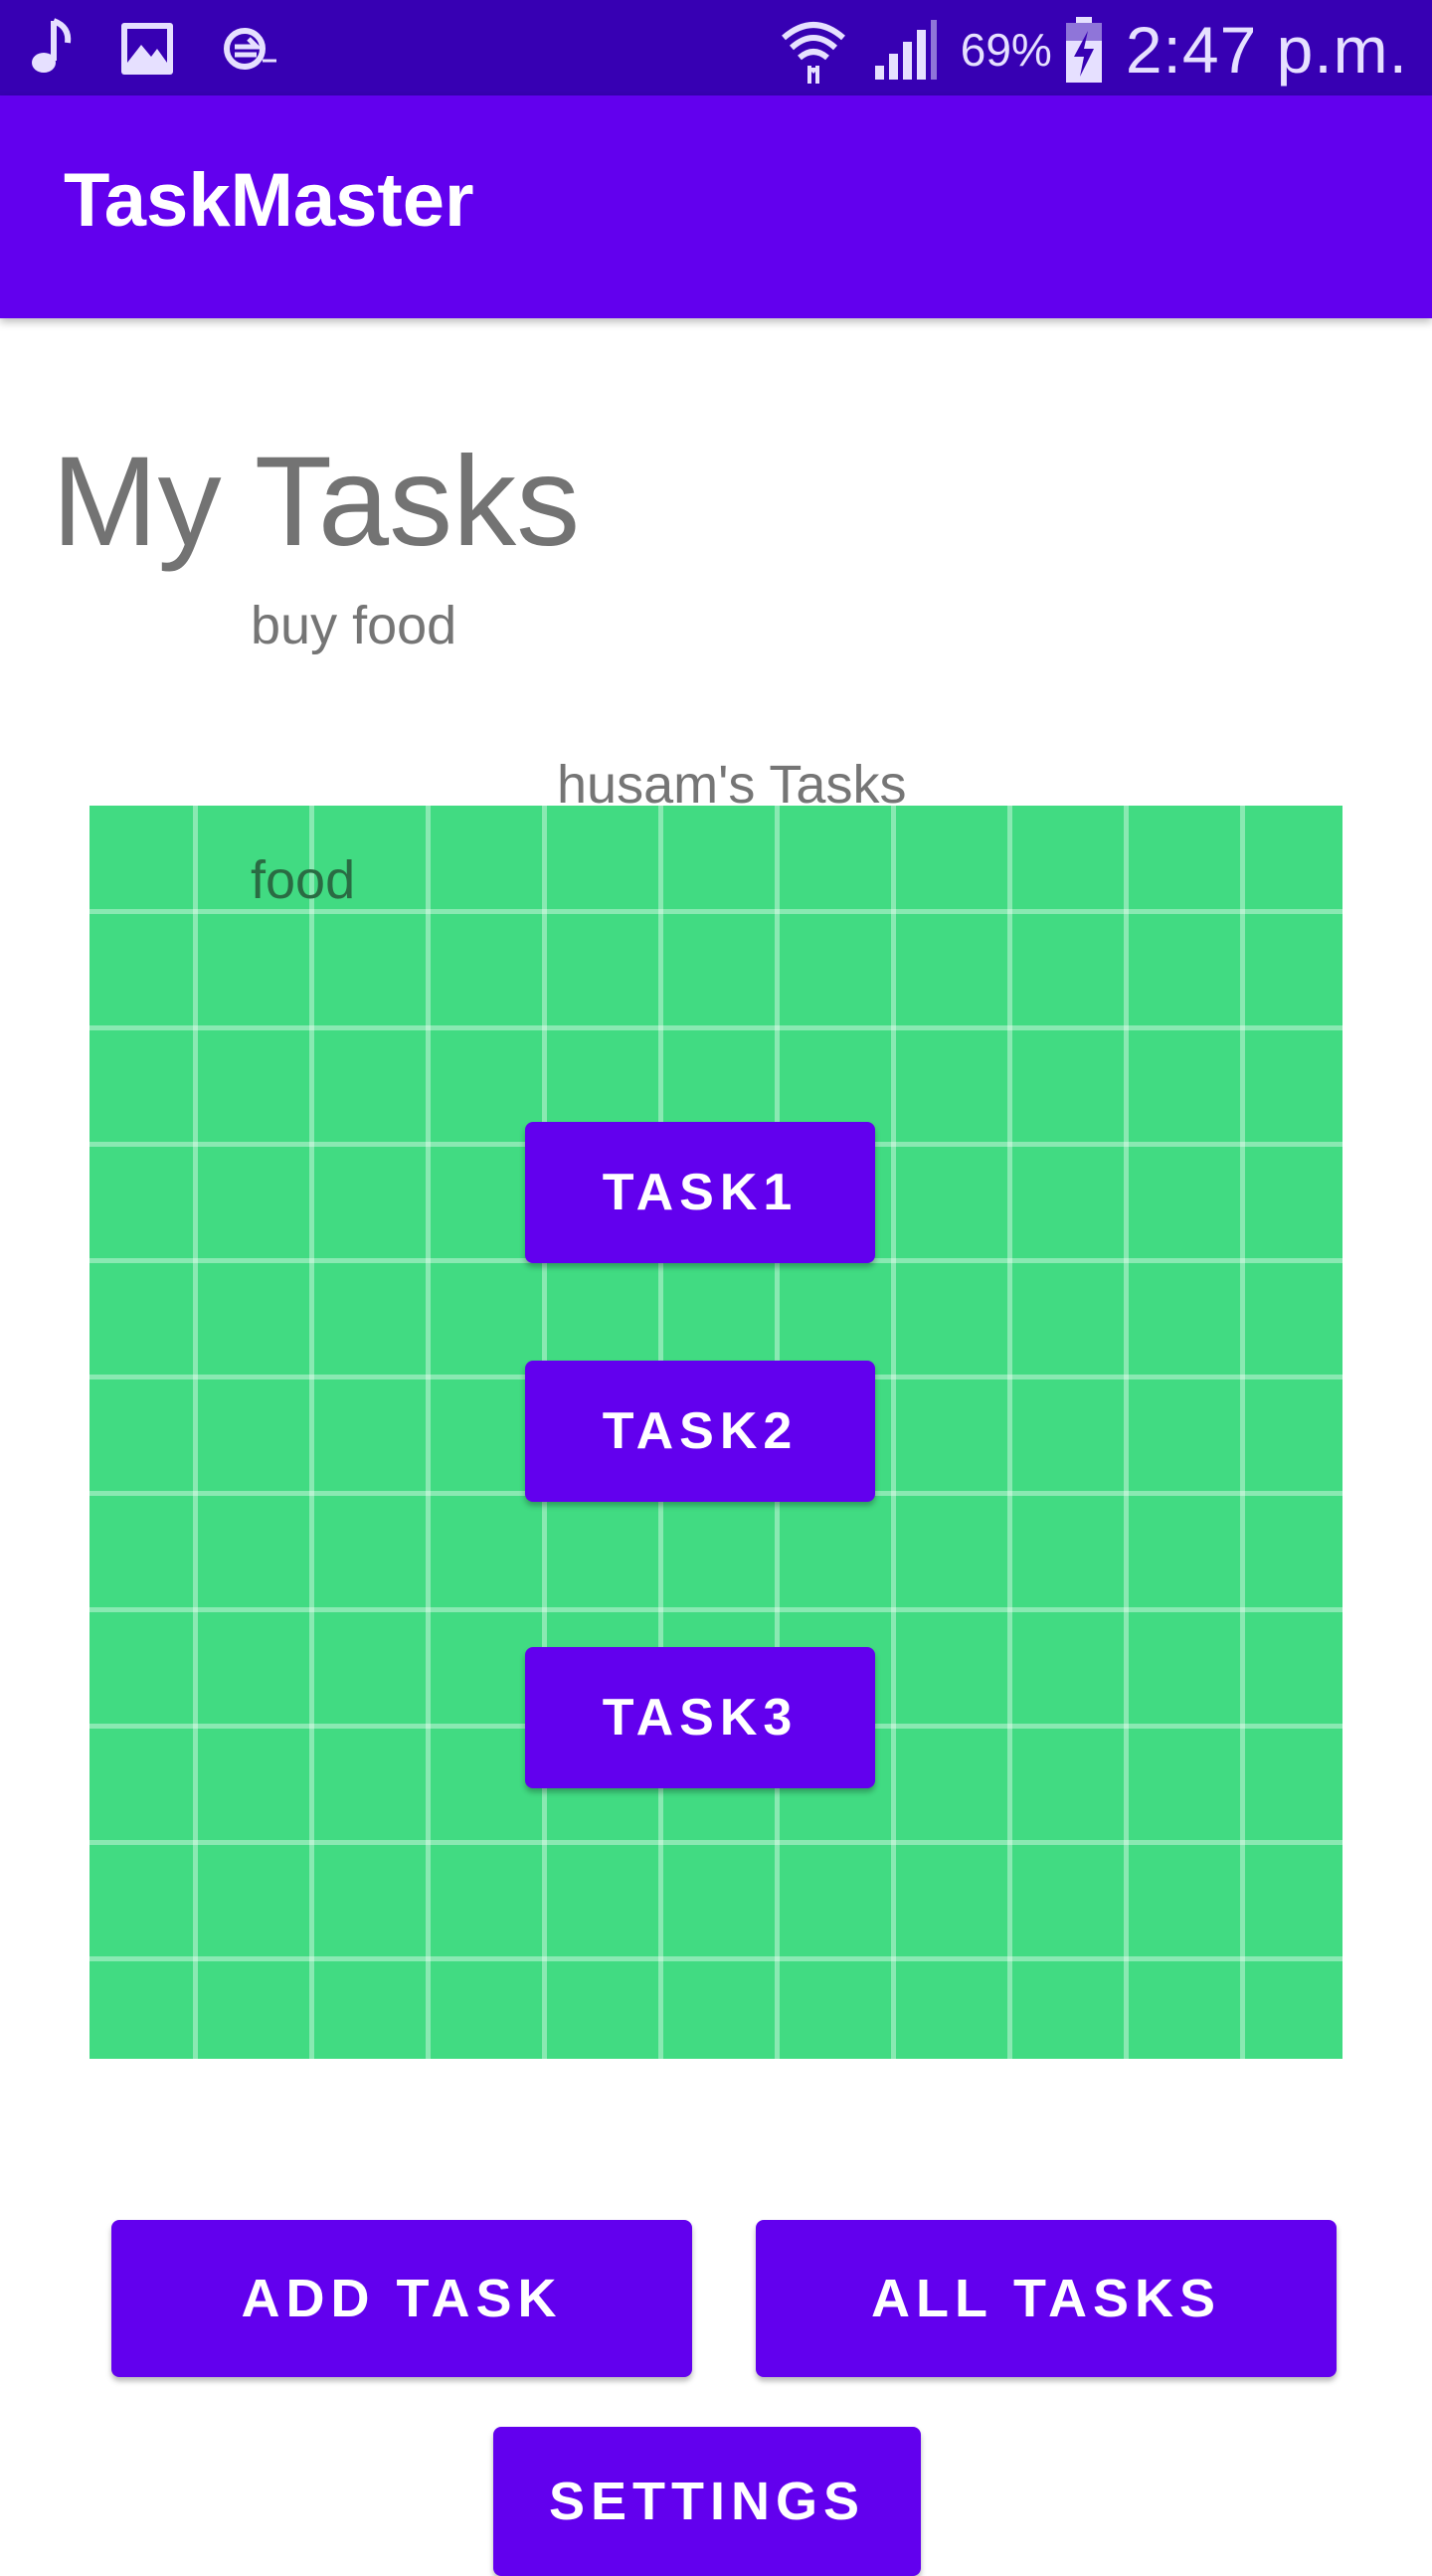 This screenshot has height=2576, width=1432. Describe the element at coordinates (700, 1717) in the screenshot. I see `task3-button: TASK3` at that location.